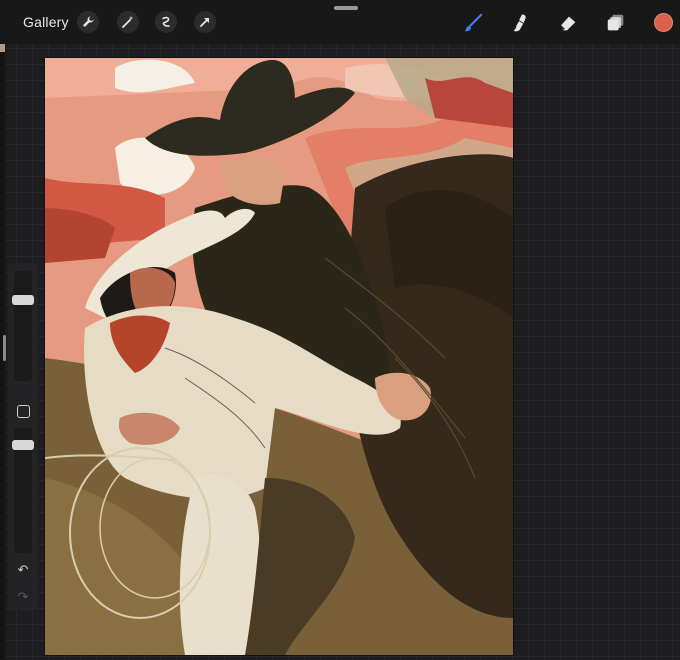 This screenshot has width=680, height=660. Describe the element at coordinates (166, 22) in the screenshot. I see `selection-icon` at that location.